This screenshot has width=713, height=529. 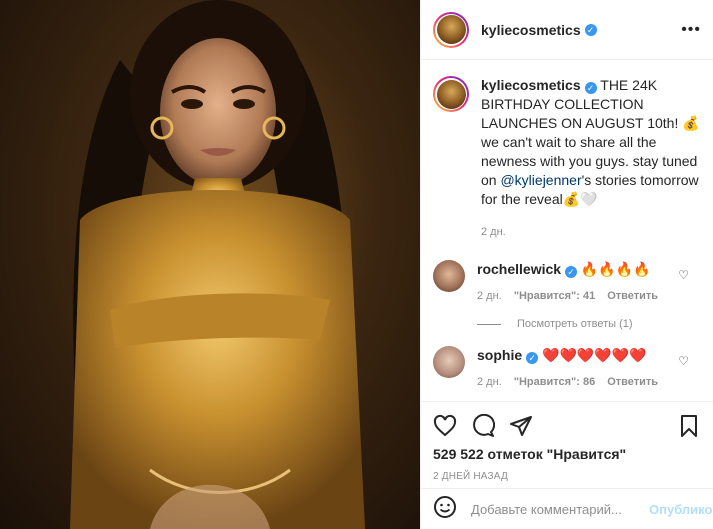 I want to click on share-icon, so click(x=521, y=426).